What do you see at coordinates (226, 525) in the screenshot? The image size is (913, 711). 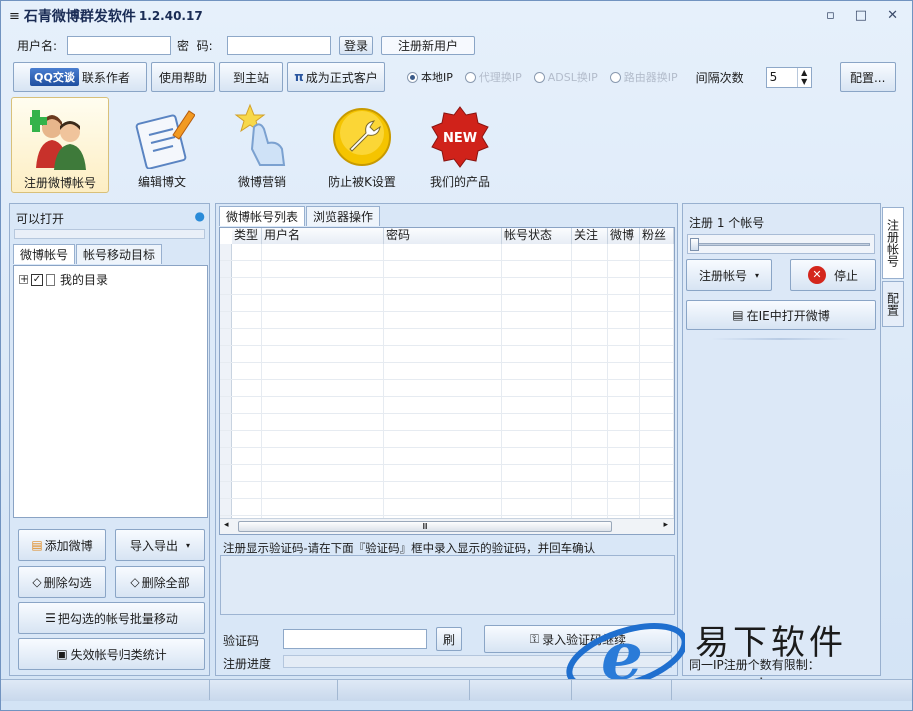 I see `scroll-left-icon: ◂` at bounding box center [226, 525].